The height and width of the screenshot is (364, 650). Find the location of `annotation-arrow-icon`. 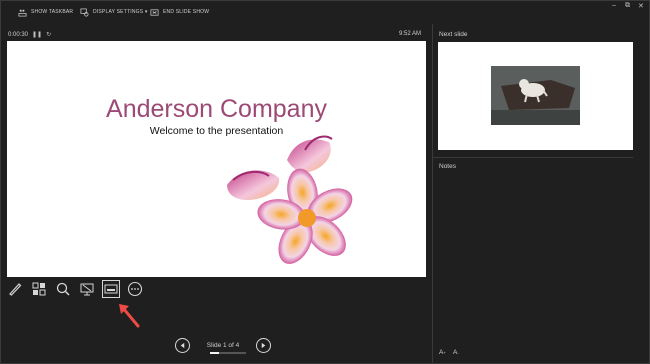

annotation-arrow-icon is located at coordinates (129, 316).